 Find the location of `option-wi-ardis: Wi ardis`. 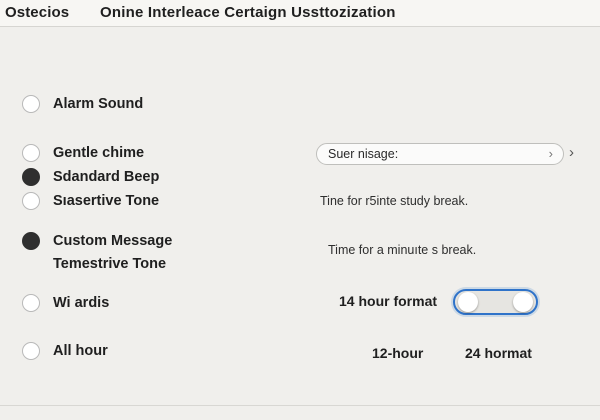

option-wi-ardis: Wi ardis is located at coordinates (65, 303).